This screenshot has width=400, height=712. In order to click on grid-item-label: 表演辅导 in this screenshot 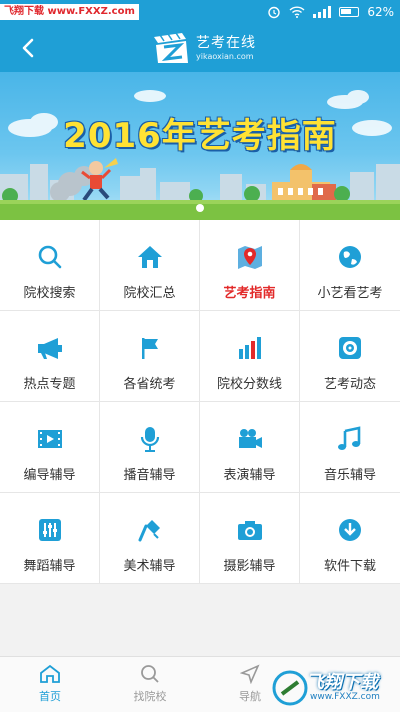, I will do `click(249, 475)`.